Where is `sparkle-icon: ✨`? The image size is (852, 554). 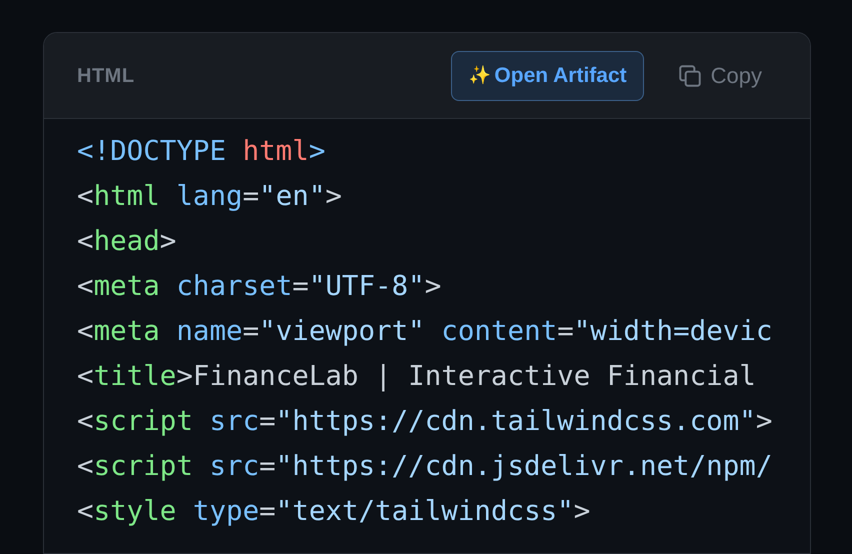 sparkle-icon: ✨ is located at coordinates (479, 75).